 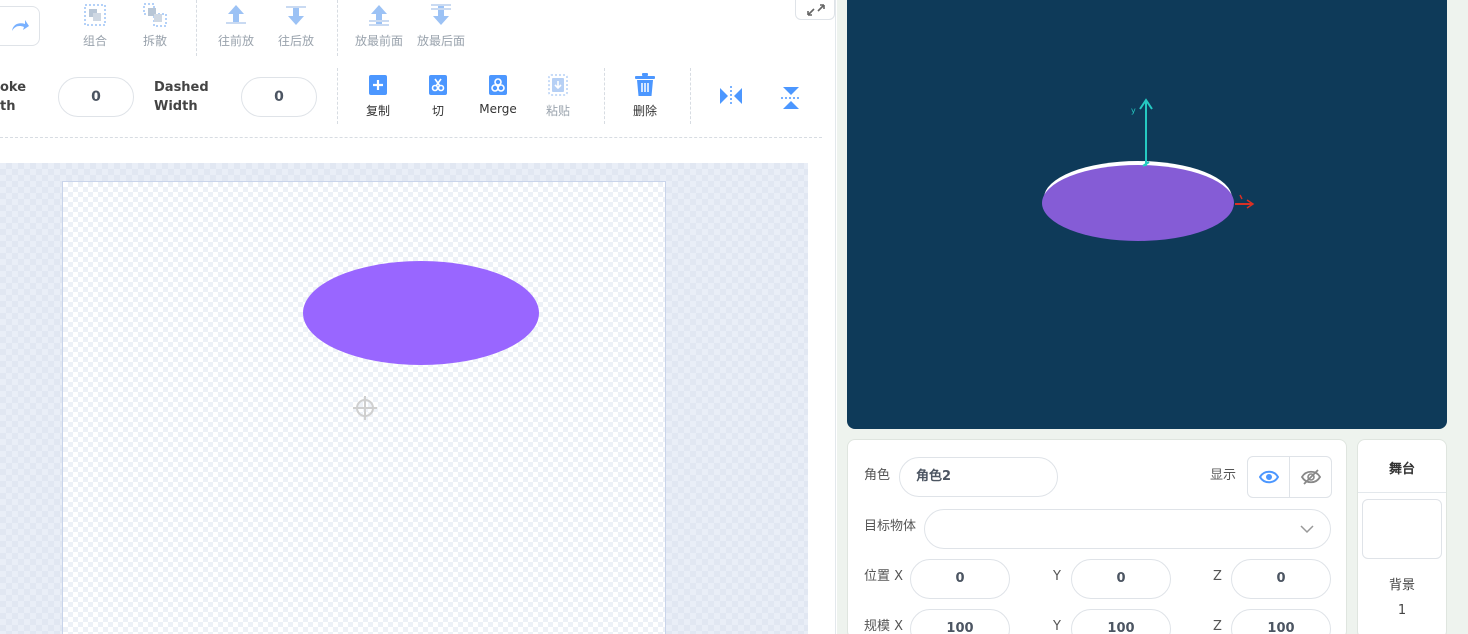 I want to click on flip-vertical-icon, so click(x=791, y=98).